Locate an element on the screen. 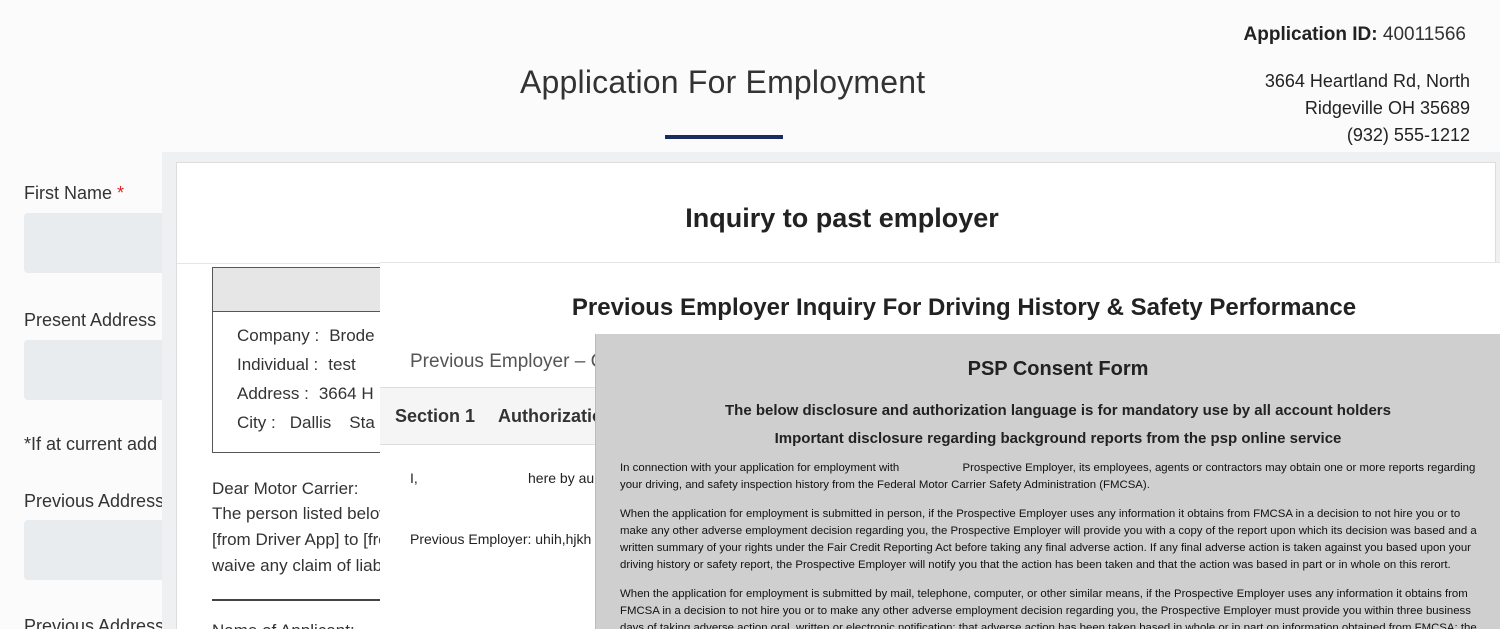 Image resolution: width=1500 pixels, height=629 pixels. present-address-input is located at coordinates (104, 370).